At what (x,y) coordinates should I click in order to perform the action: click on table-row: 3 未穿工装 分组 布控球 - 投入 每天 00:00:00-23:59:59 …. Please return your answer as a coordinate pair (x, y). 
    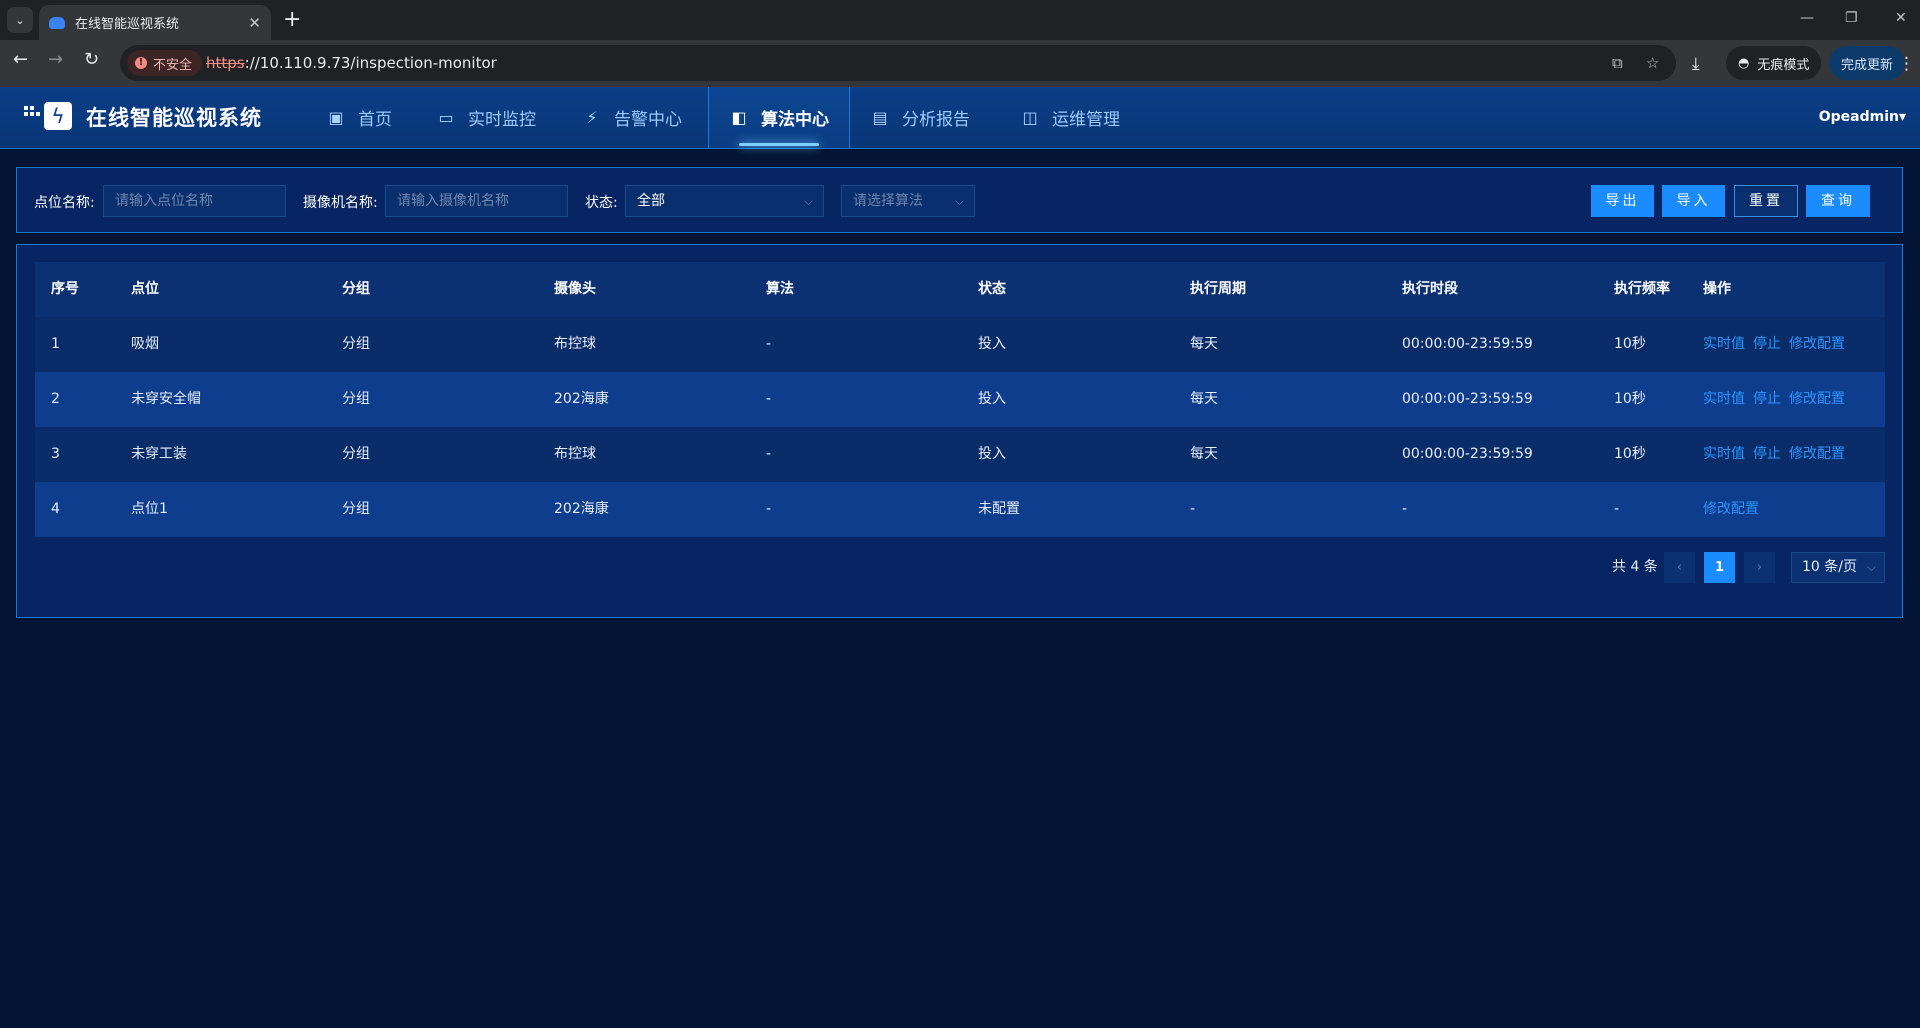
    Looking at the image, I should click on (960, 454).